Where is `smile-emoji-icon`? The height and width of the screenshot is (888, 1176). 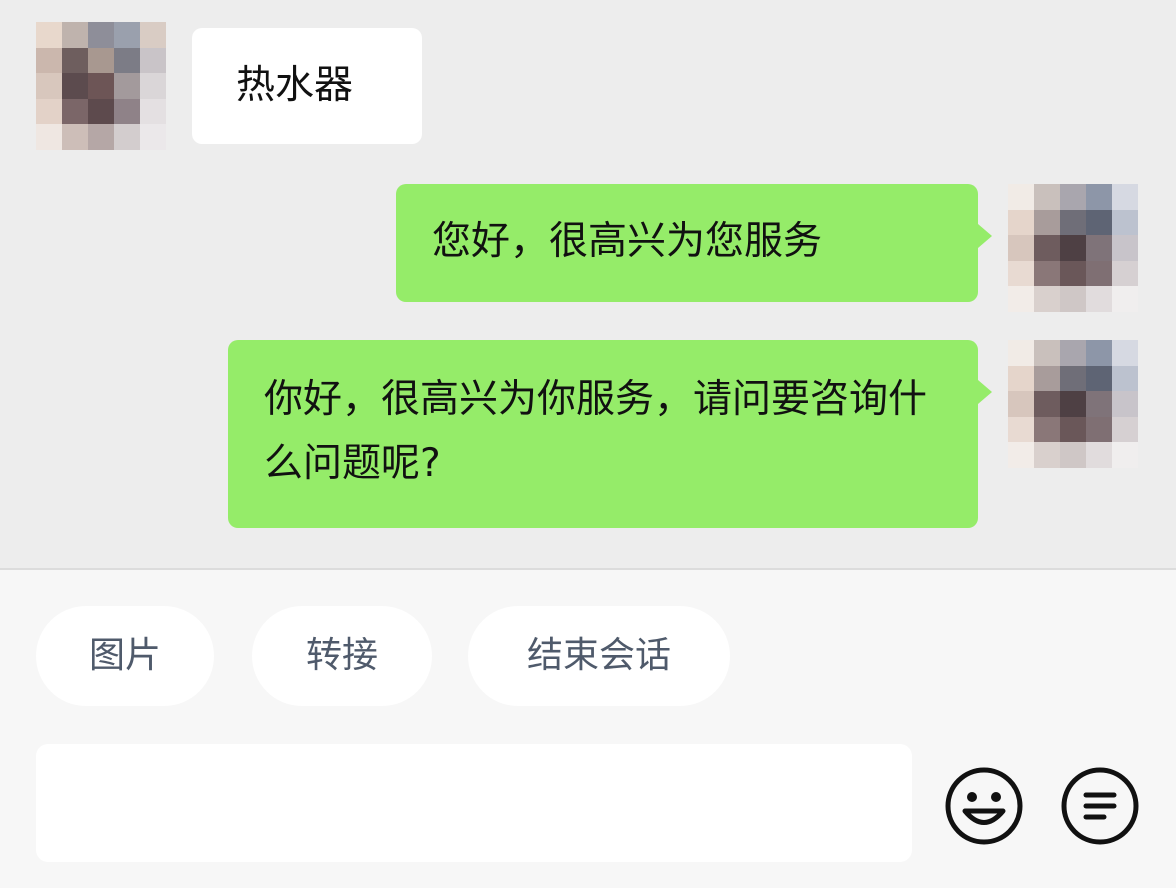
smile-emoji-icon is located at coordinates (984, 806).